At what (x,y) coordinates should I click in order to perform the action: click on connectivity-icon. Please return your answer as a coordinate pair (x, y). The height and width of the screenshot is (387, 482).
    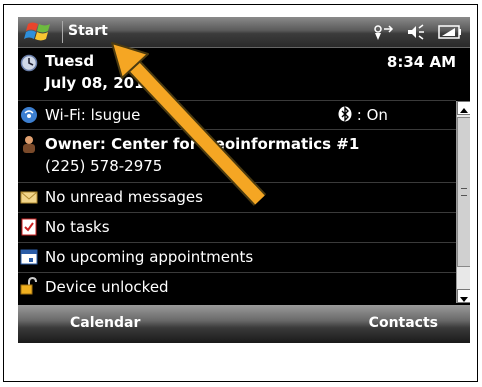
    Looking at the image, I should click on (383, 32).